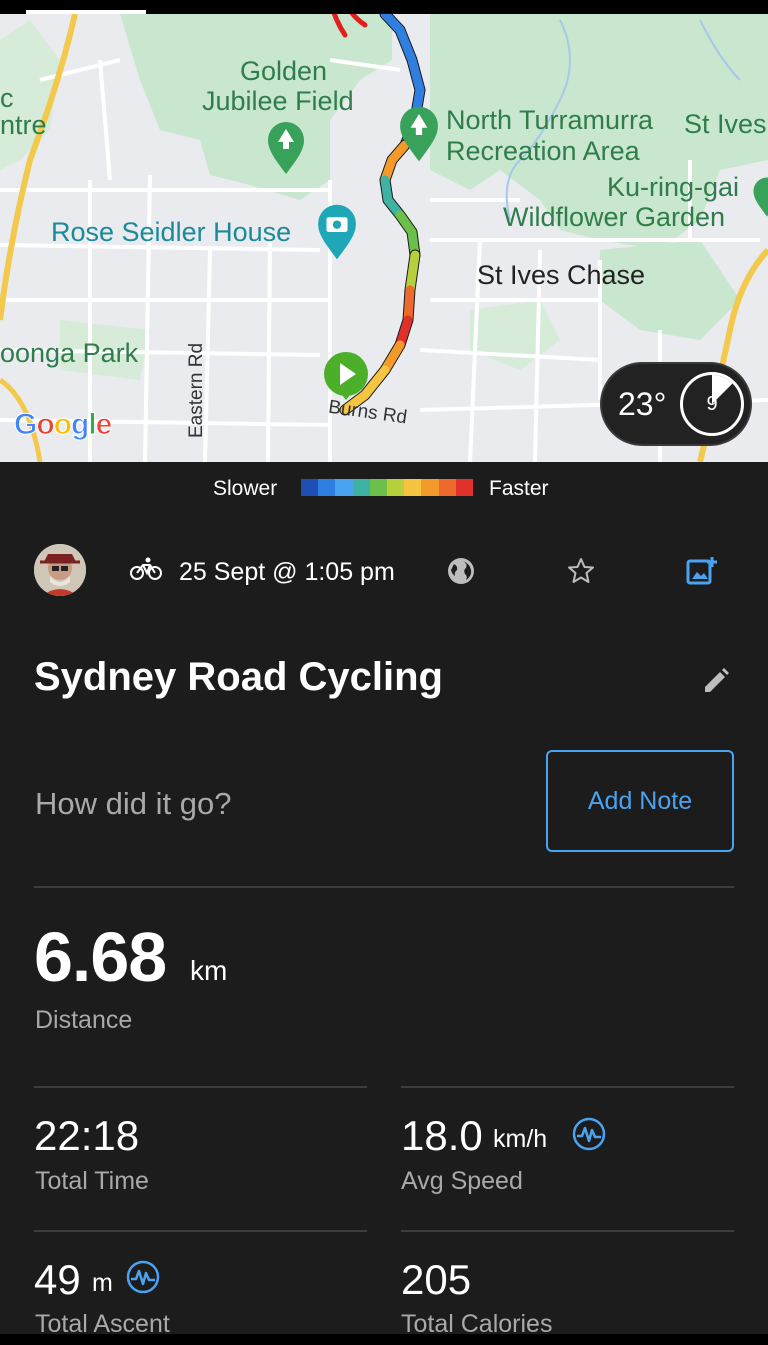  Describe the element at coordinates (676, 404) in the screenshot. I see `weather-widget: 23° 9` at that location.